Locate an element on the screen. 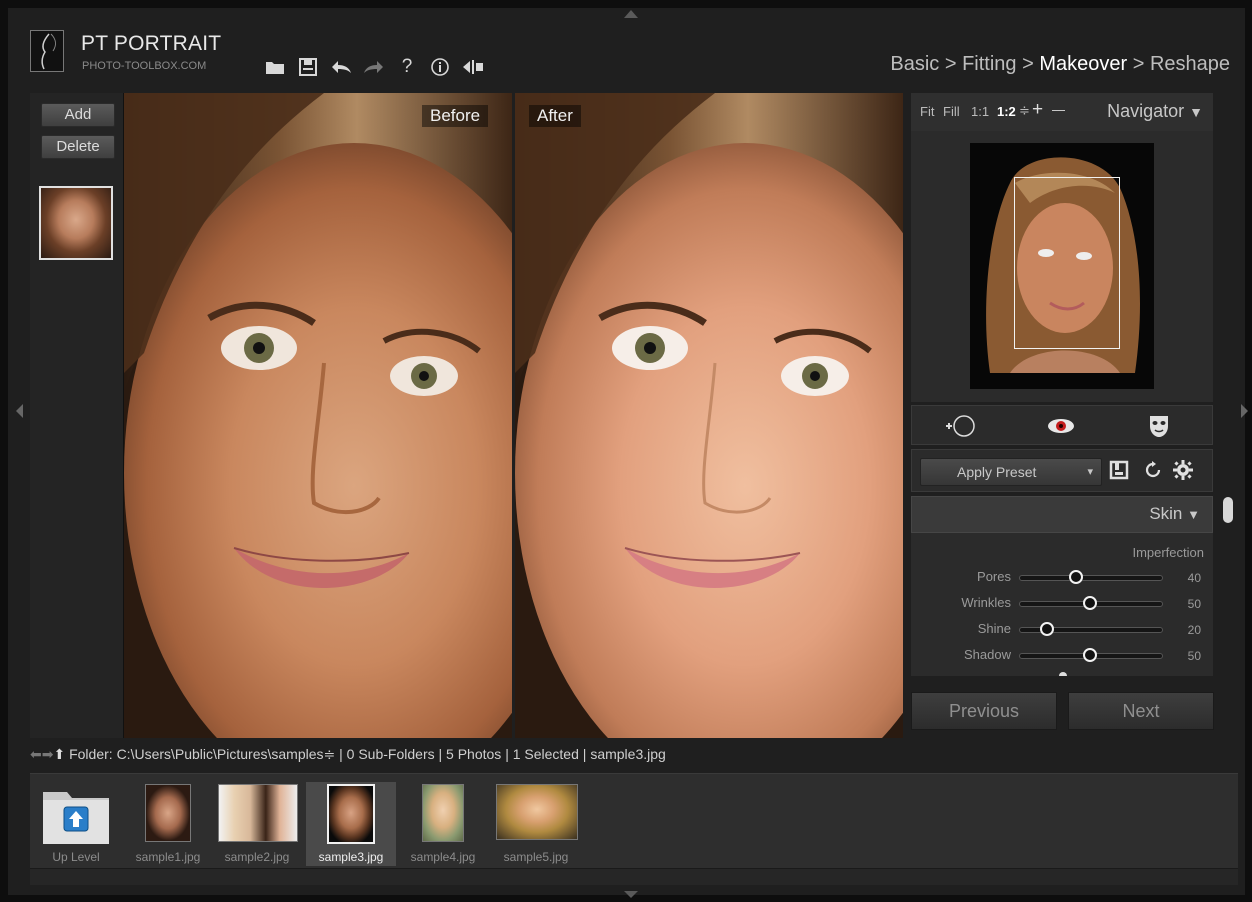 This screenshot has height=902, width=1252. filmstrip-footer is located at coordinates (634, 876).